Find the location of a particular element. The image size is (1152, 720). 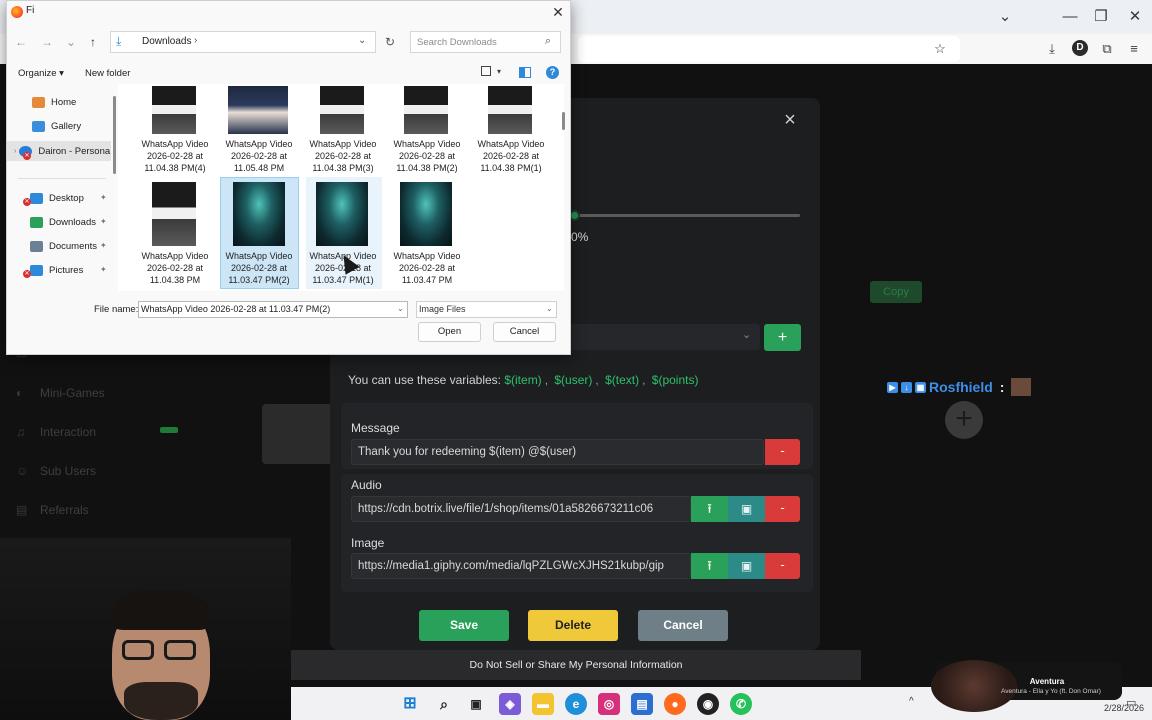

minimize-icon: — is located at coordinates (1070, 17).